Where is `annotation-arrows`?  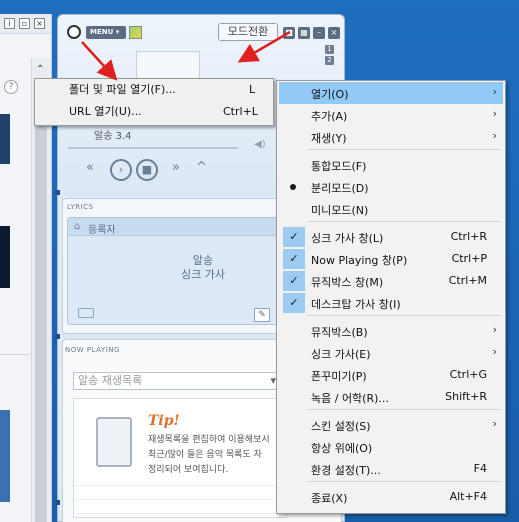 annotation-arrows is located at coordinates (186, 55).